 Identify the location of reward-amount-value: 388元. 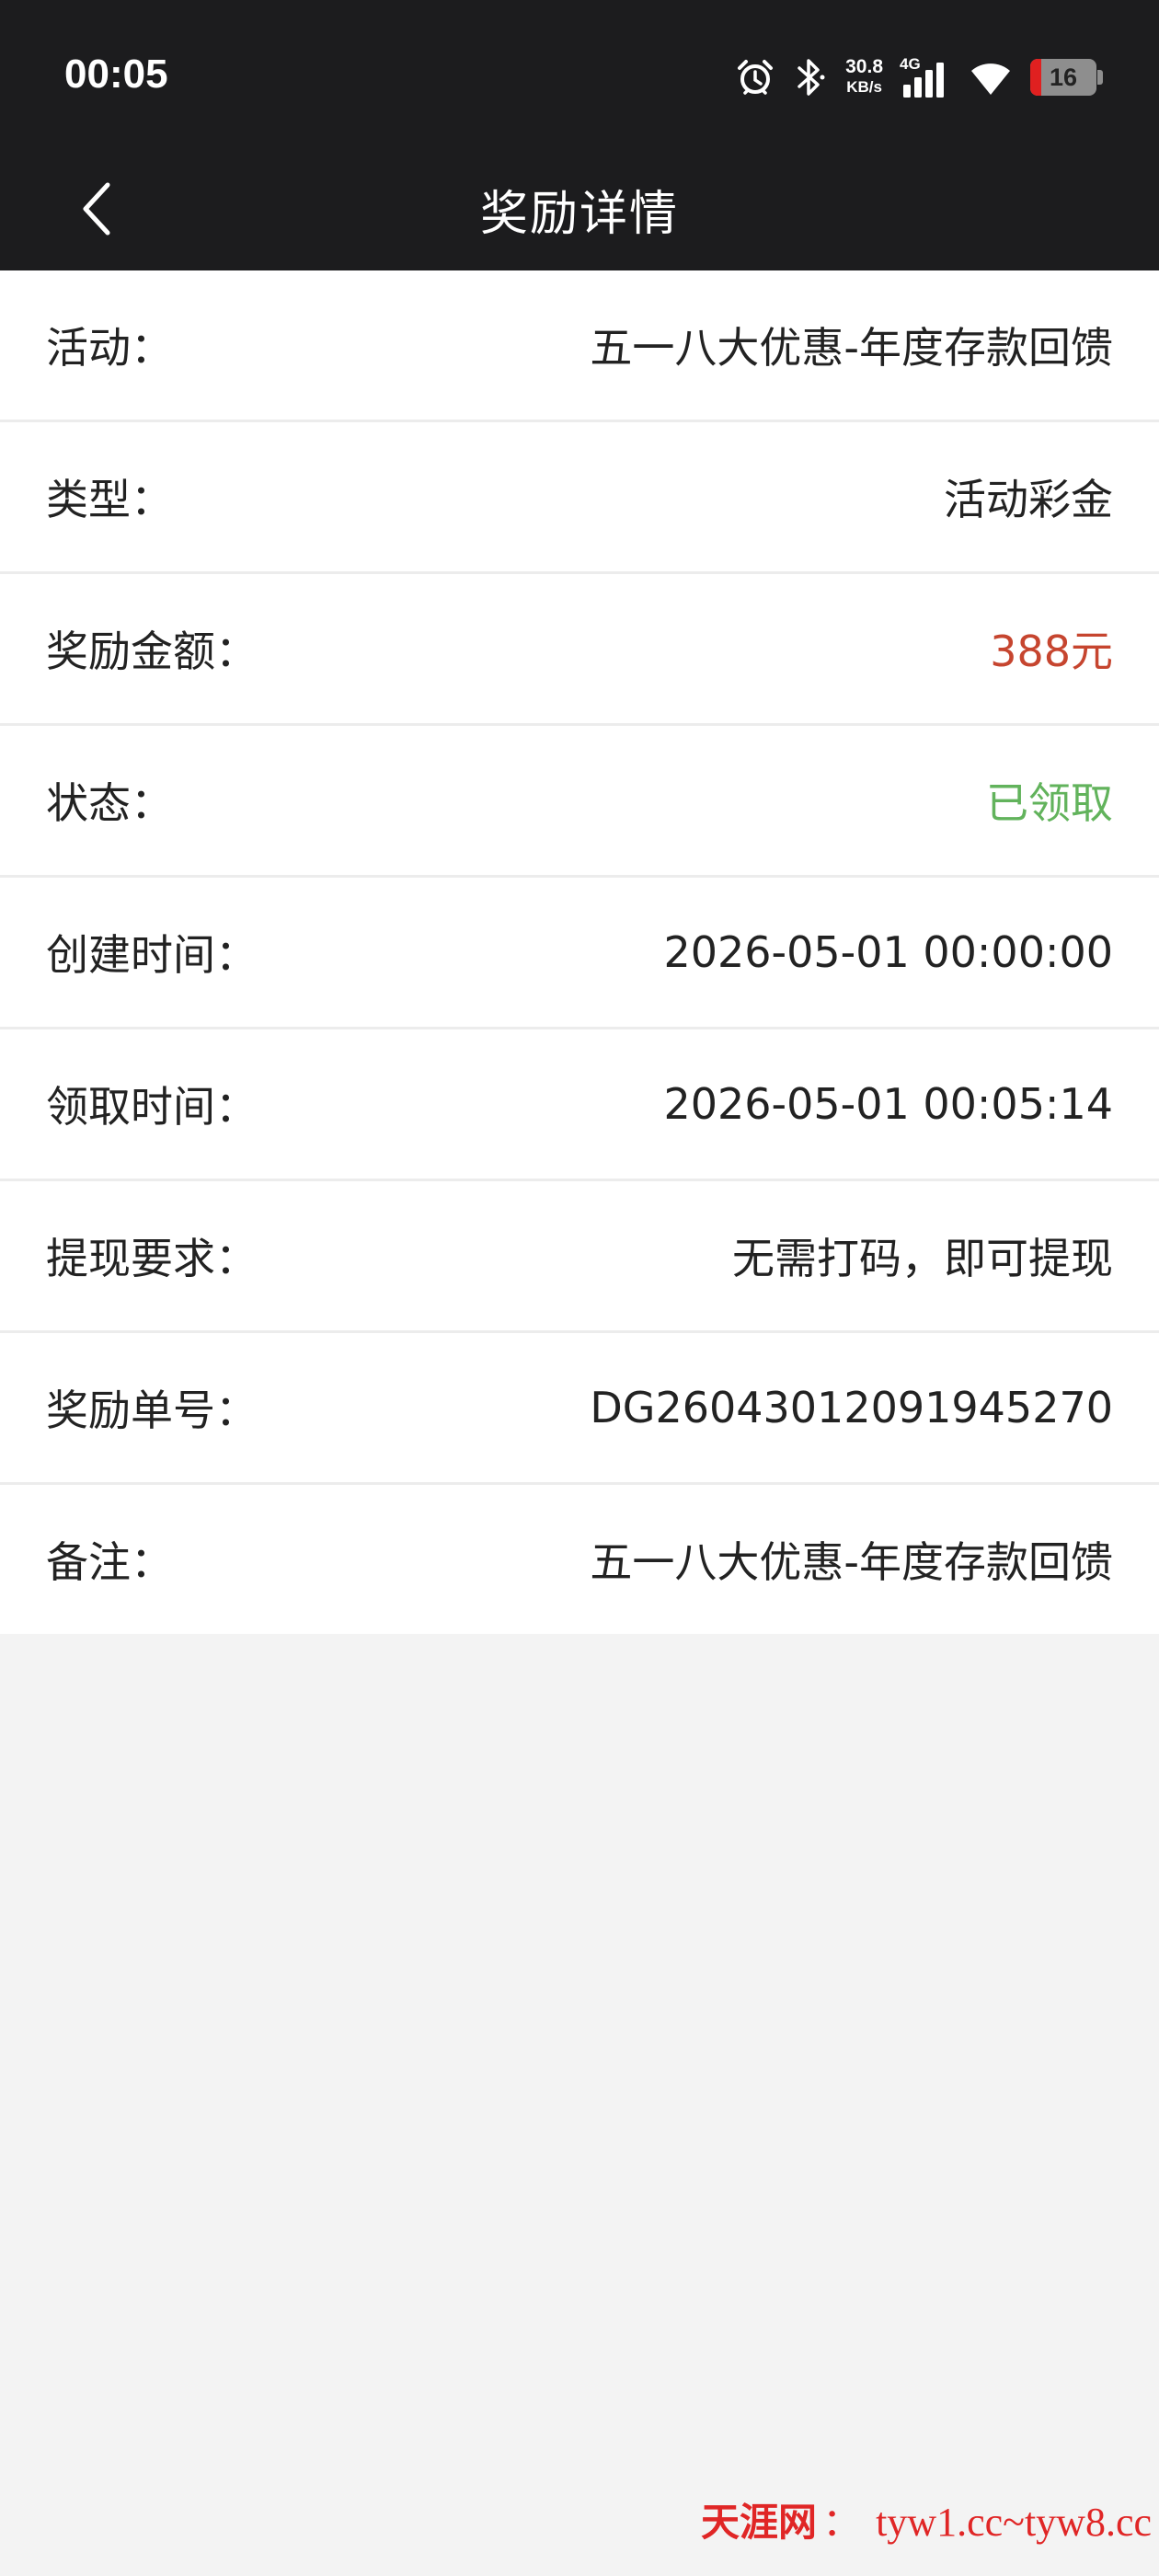
(1051, 651).